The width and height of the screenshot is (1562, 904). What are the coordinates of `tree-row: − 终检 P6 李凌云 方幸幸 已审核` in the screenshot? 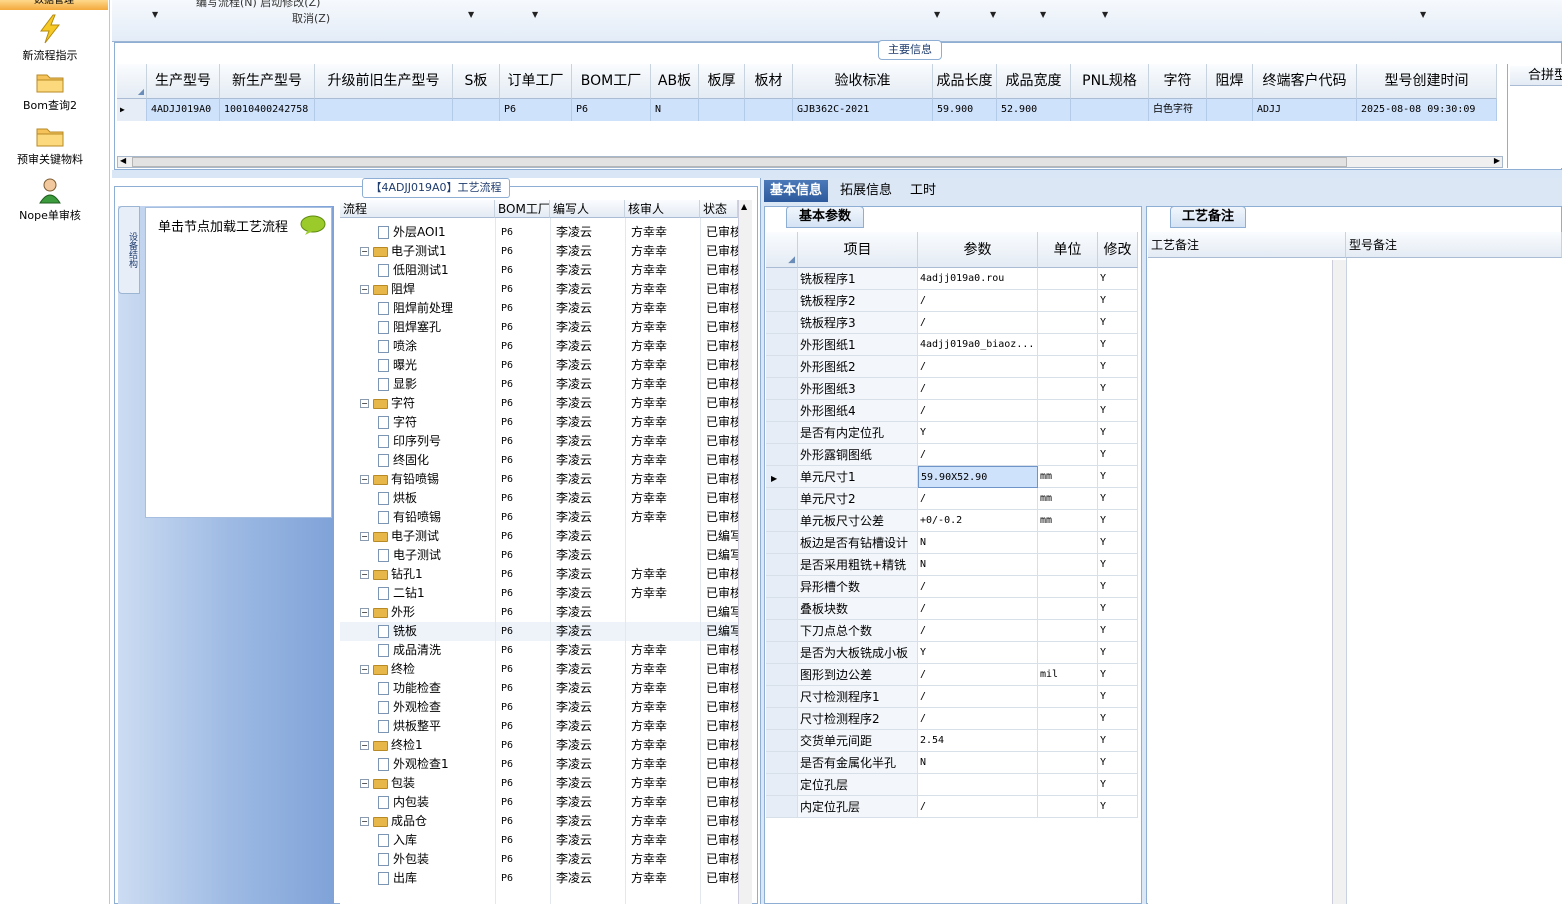 It's located at (539, 669).